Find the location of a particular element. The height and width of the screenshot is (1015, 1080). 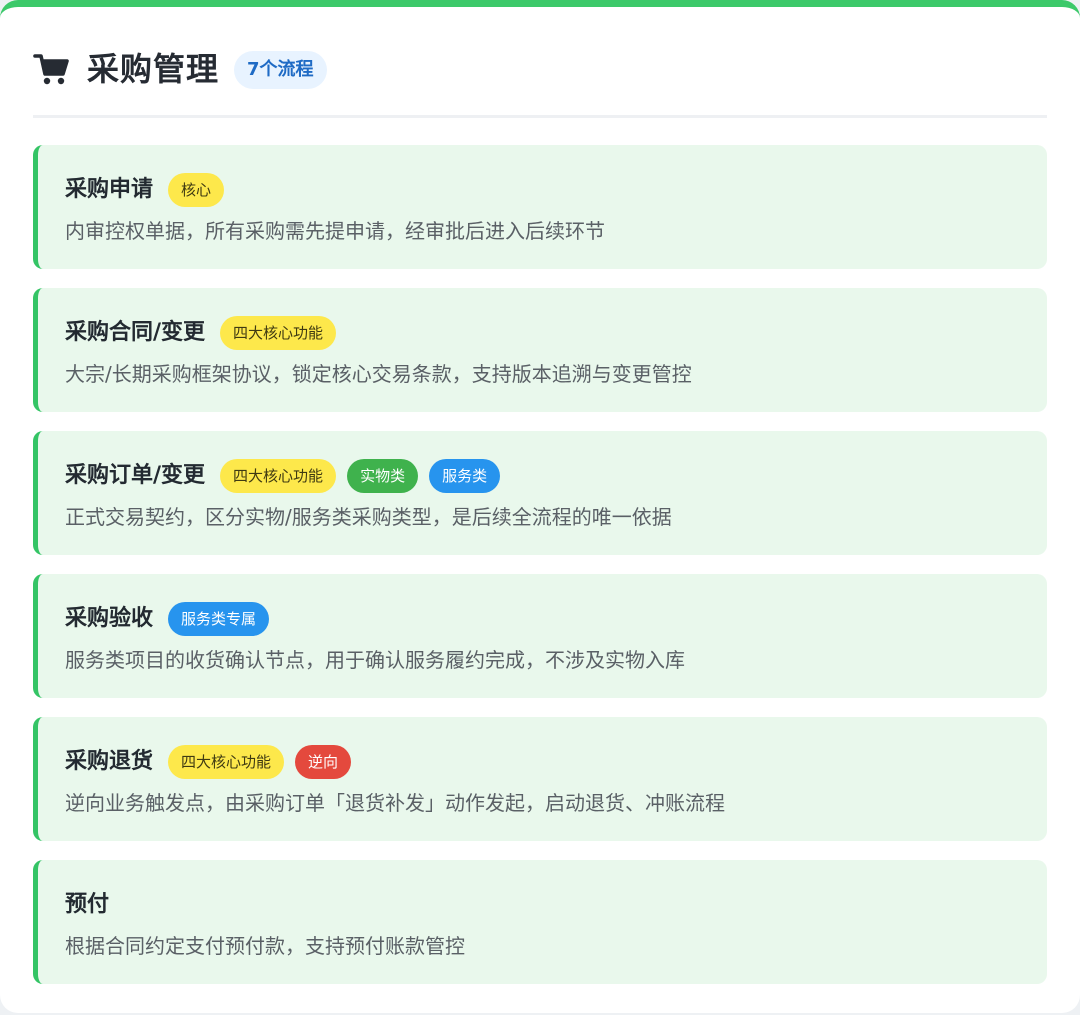

process-item-purchase-request: 采购申请 核心 内审控权单据，所有采购需先提申请，经审批后进入后续环节 is located at coordinates (540, 207).